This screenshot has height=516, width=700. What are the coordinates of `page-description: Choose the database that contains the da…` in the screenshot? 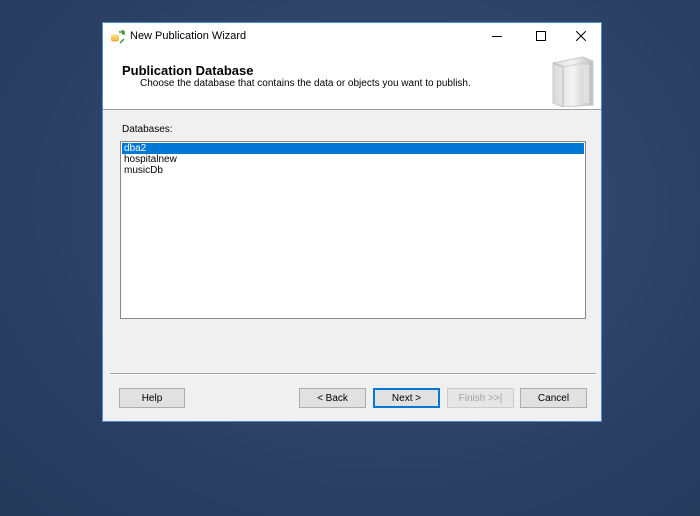 It's located at (305, 83).